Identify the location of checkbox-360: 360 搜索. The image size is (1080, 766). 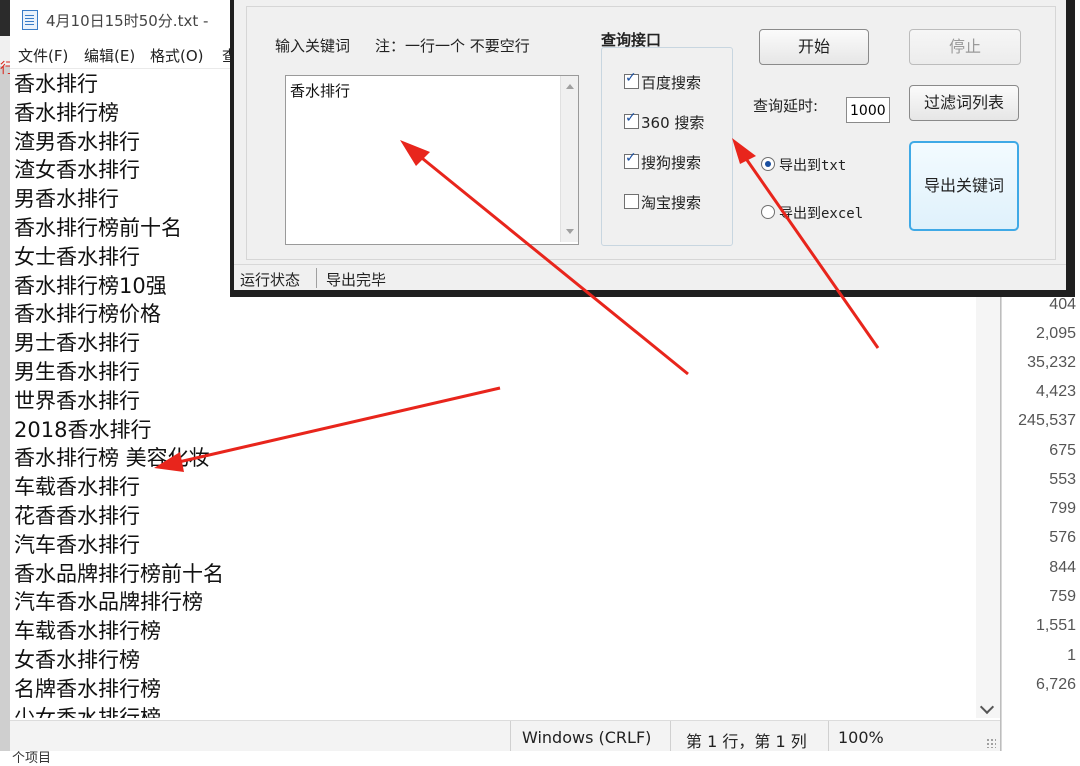
(664, 121).